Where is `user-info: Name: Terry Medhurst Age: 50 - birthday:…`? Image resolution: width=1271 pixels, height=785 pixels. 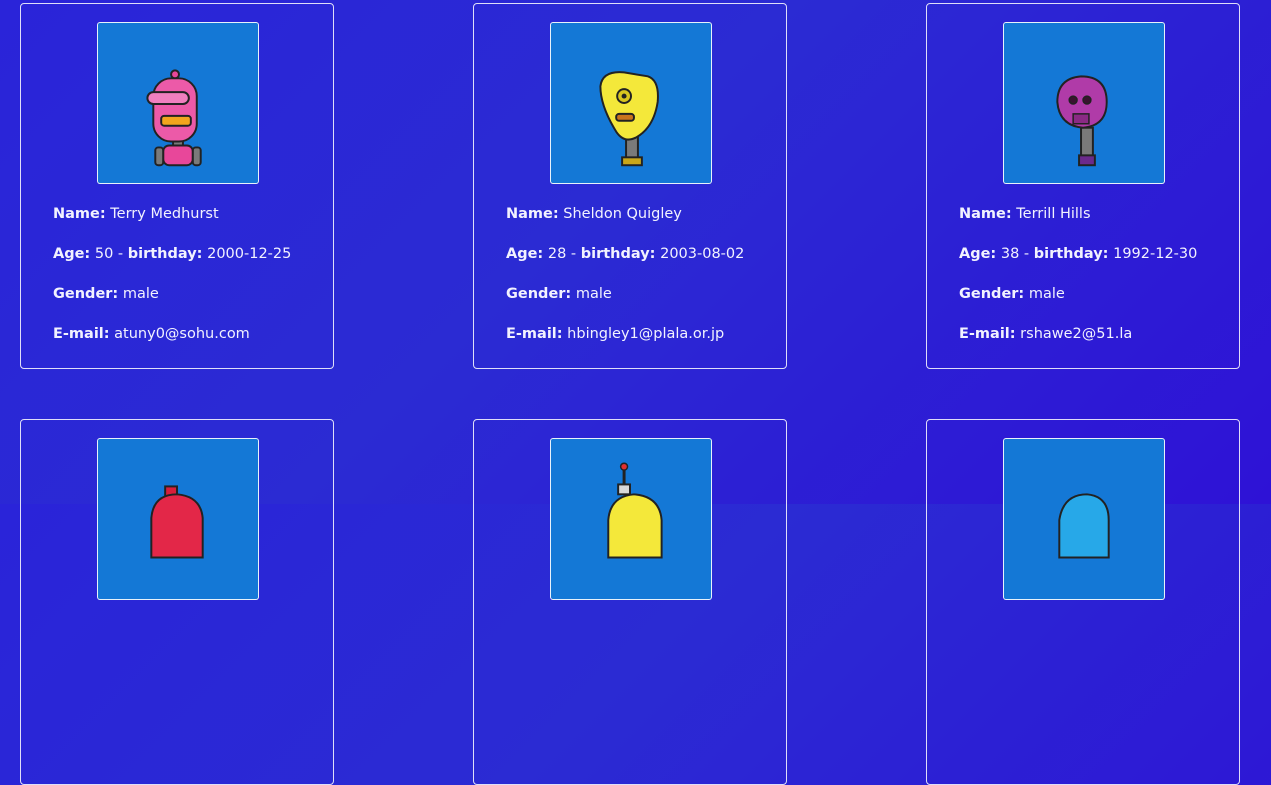 user-info: Name: Terry Medhurst Age: 50 - birthday:… is located at coordinates (172, 284).